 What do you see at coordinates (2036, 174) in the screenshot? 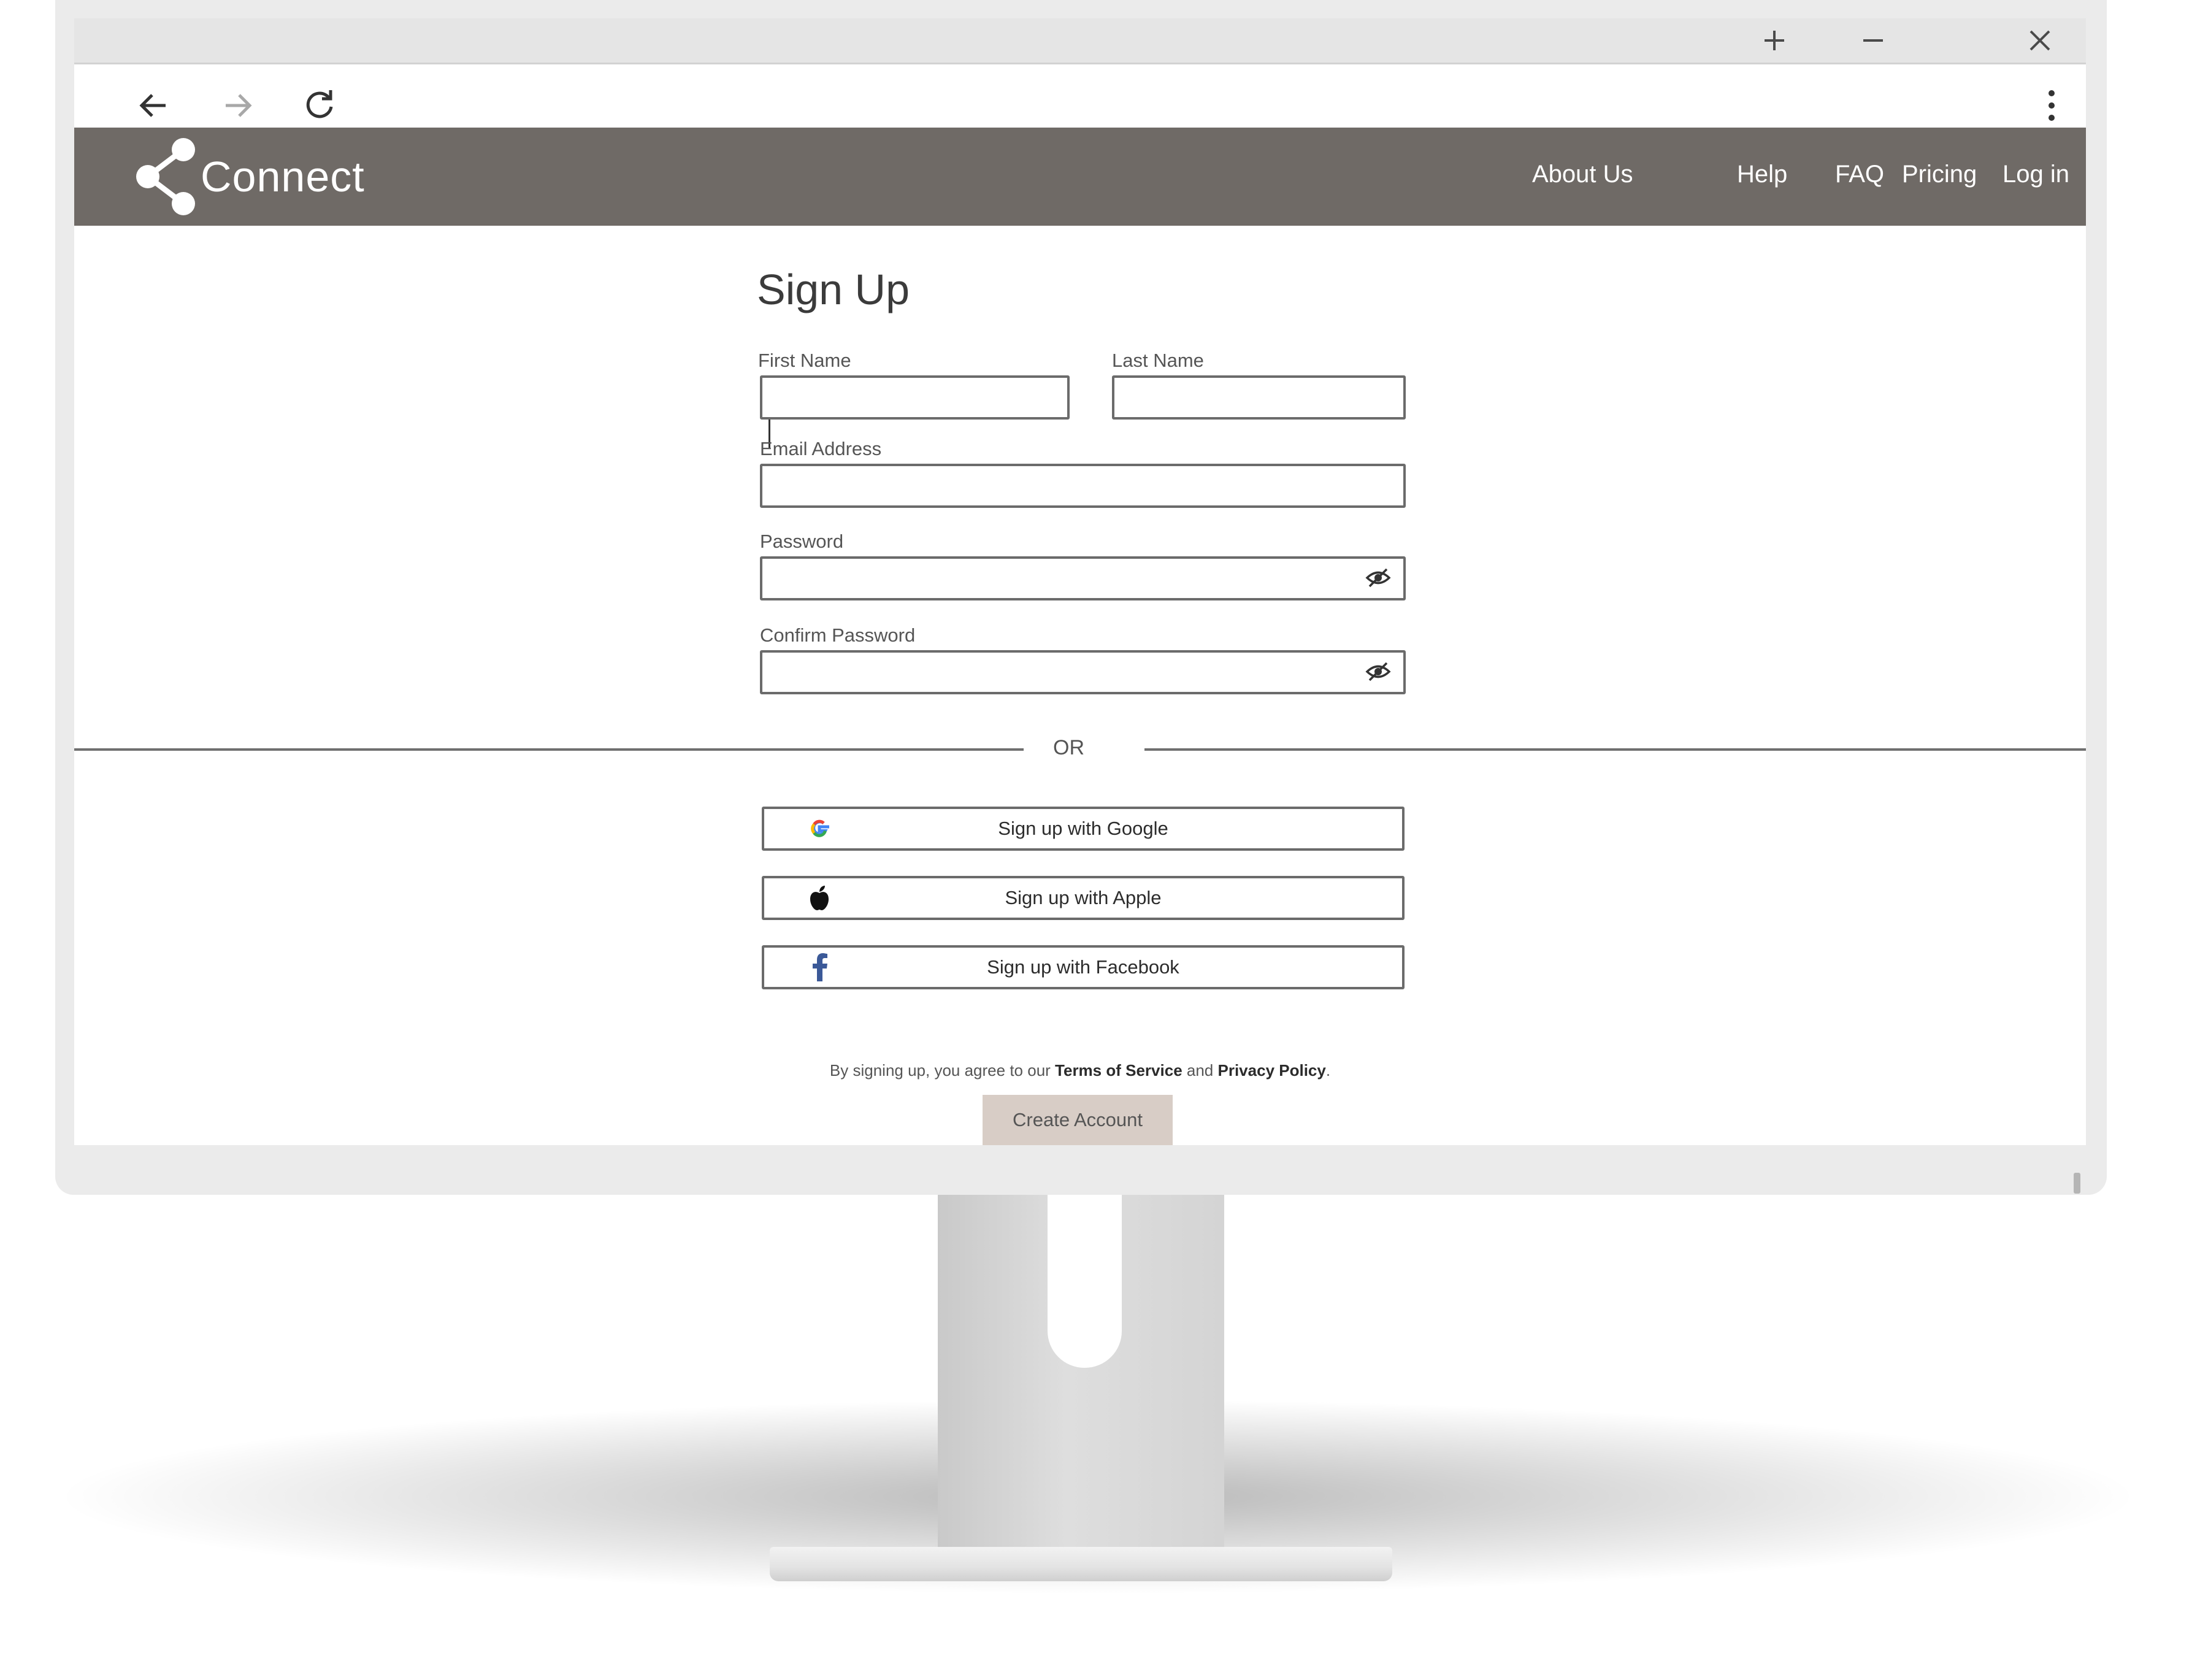
I see `nav-log-in: Log in` at bounding box center [2036, 174].